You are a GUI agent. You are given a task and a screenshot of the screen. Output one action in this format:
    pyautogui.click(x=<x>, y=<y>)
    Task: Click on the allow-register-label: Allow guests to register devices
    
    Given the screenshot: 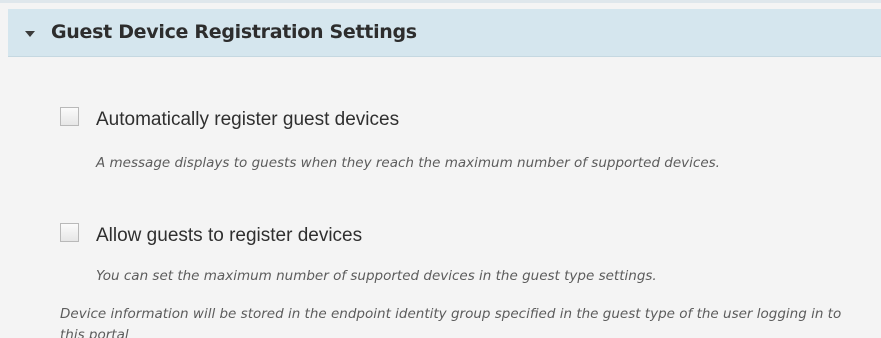 What is the action you would take?
    pyautogui.click(x=229, y=236)
    